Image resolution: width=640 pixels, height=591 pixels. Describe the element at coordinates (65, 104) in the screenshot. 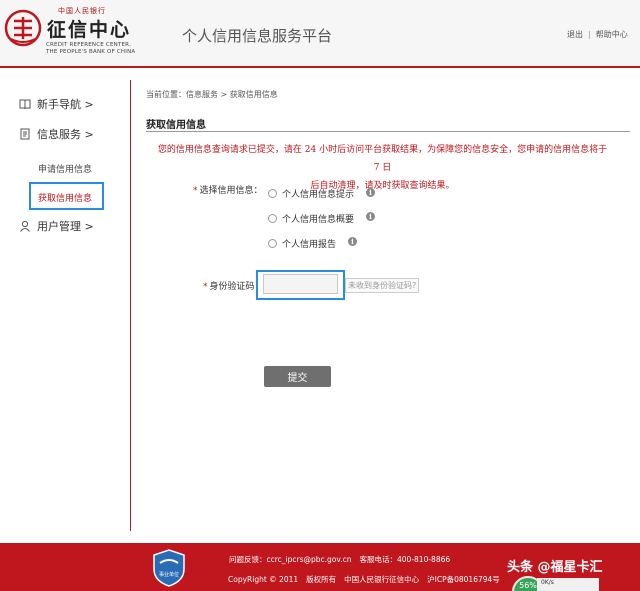

I see `sidebar-item-label: 新手导航 >` at that location.